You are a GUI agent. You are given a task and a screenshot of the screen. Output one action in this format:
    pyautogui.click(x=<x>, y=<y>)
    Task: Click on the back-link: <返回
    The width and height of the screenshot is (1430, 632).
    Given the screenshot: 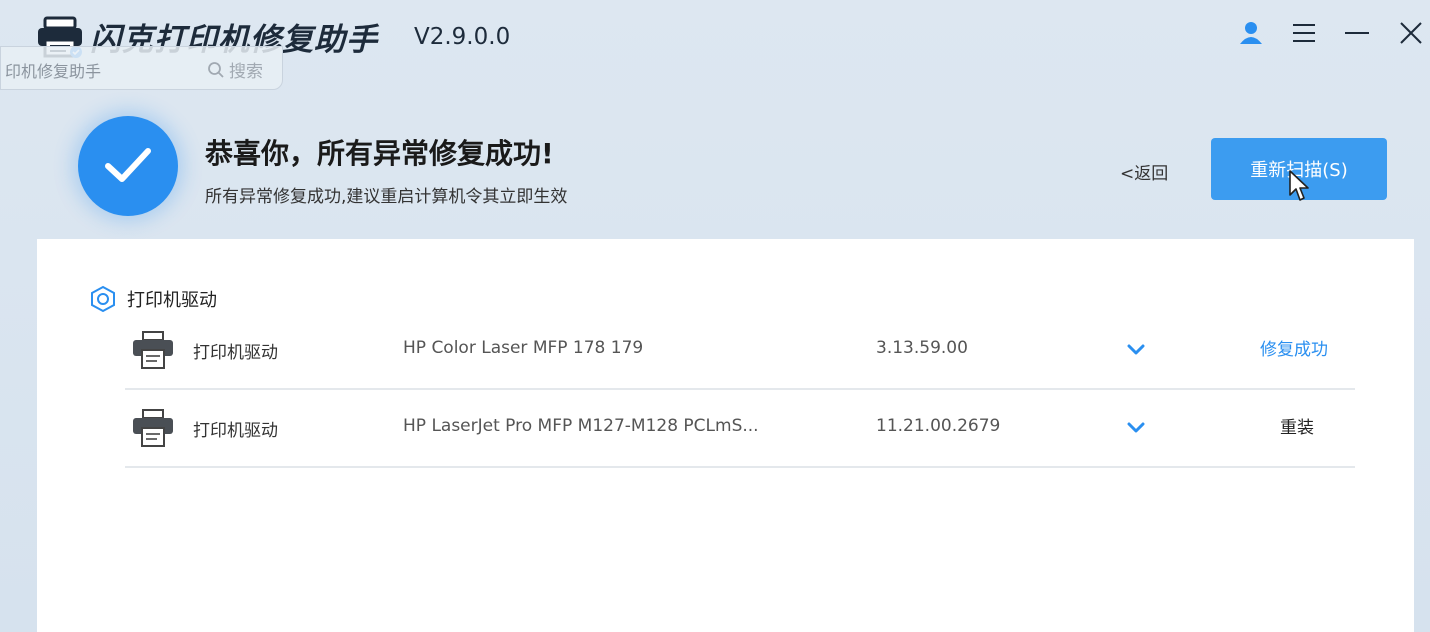 What is the action you would take?
    pyautogui.click(x=1144, y=171)
    